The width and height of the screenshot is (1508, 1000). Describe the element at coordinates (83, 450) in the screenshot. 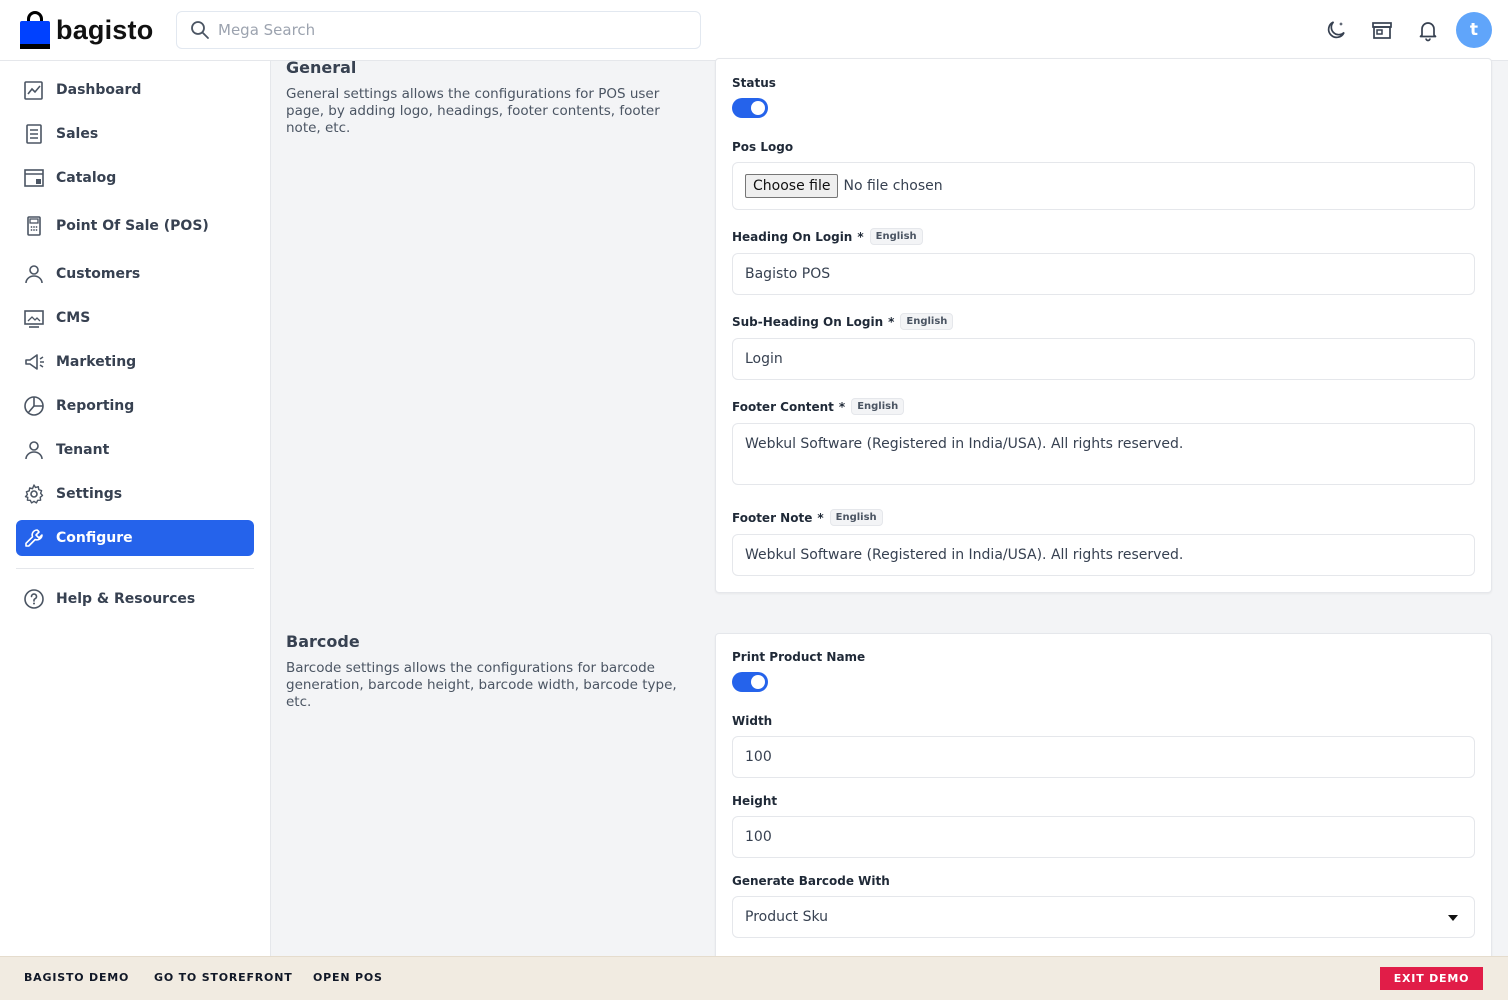

I see `sidebar-item-label: Tenant` at that location.